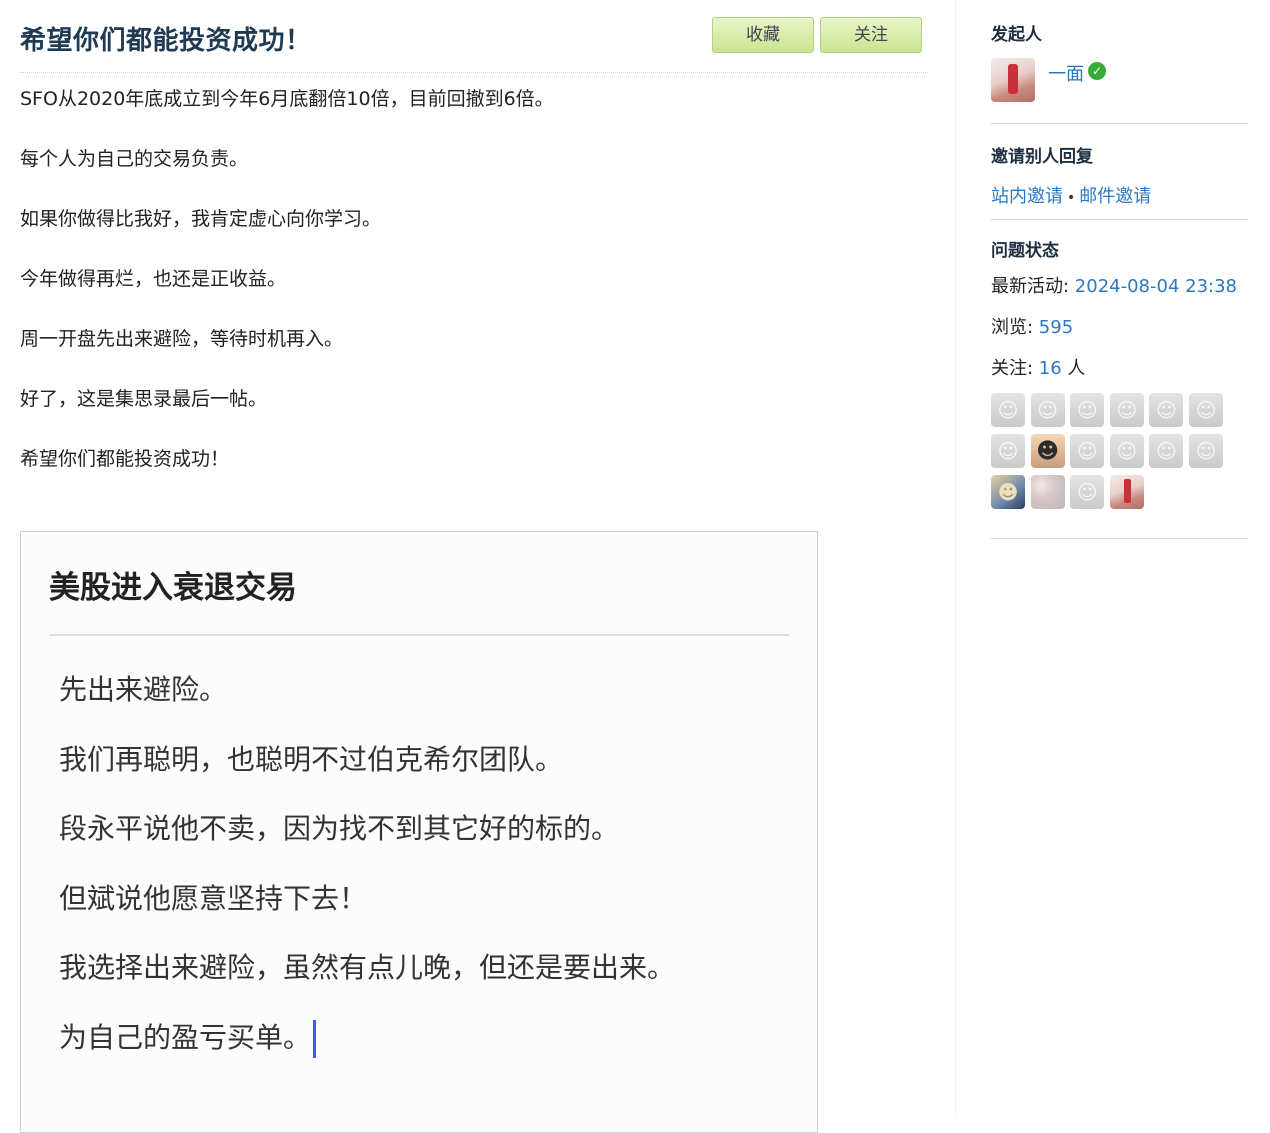  What do you see at coordinates (1008, 492) in the screenshot?
I see `man-photo-avatar` at bounding box center [1008, 492].